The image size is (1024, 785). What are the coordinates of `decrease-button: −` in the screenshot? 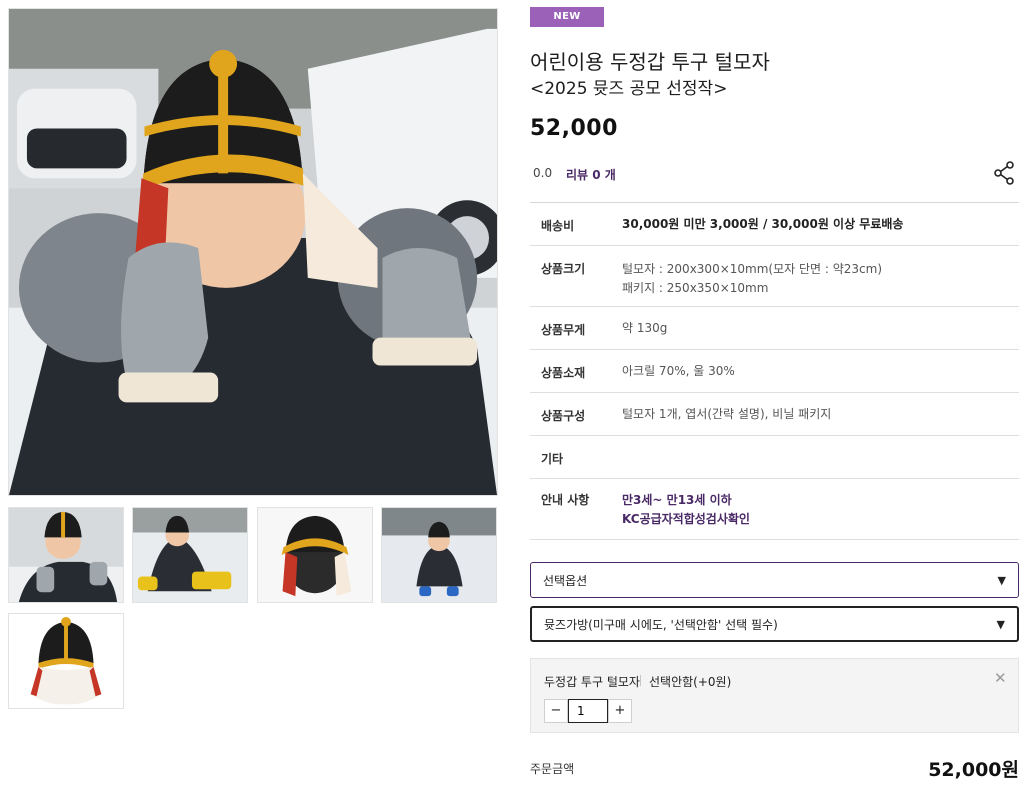 It's located at (556, 711).